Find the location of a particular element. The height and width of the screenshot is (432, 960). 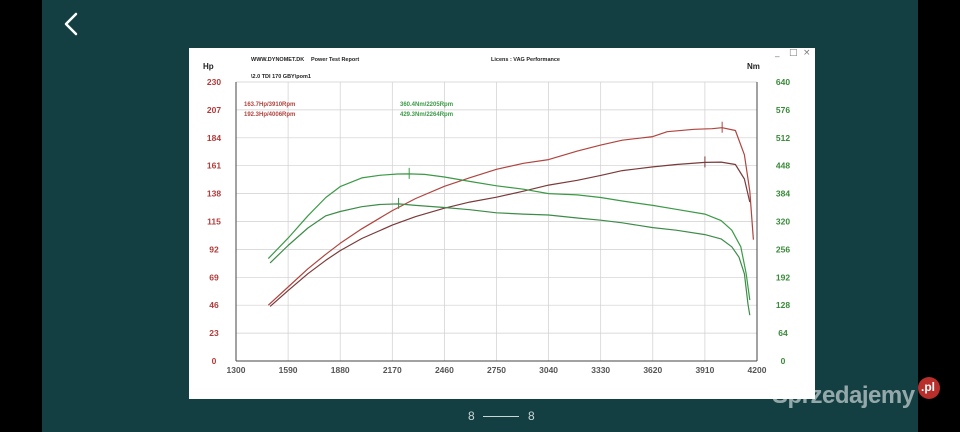

x-tick-label: 1590 is located at coordinates (288, 370).